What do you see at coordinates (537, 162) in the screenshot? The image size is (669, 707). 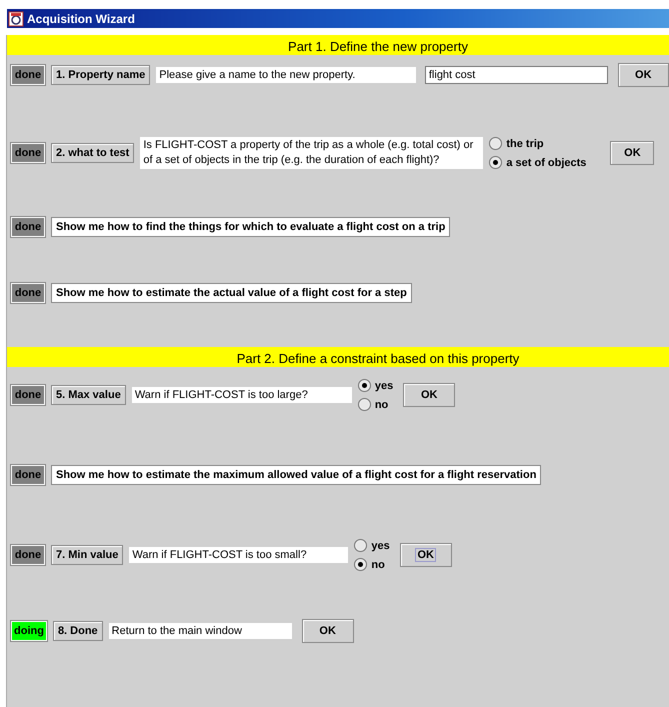 I see `radio-option: a set of objects` at bounding box center [537, 162].